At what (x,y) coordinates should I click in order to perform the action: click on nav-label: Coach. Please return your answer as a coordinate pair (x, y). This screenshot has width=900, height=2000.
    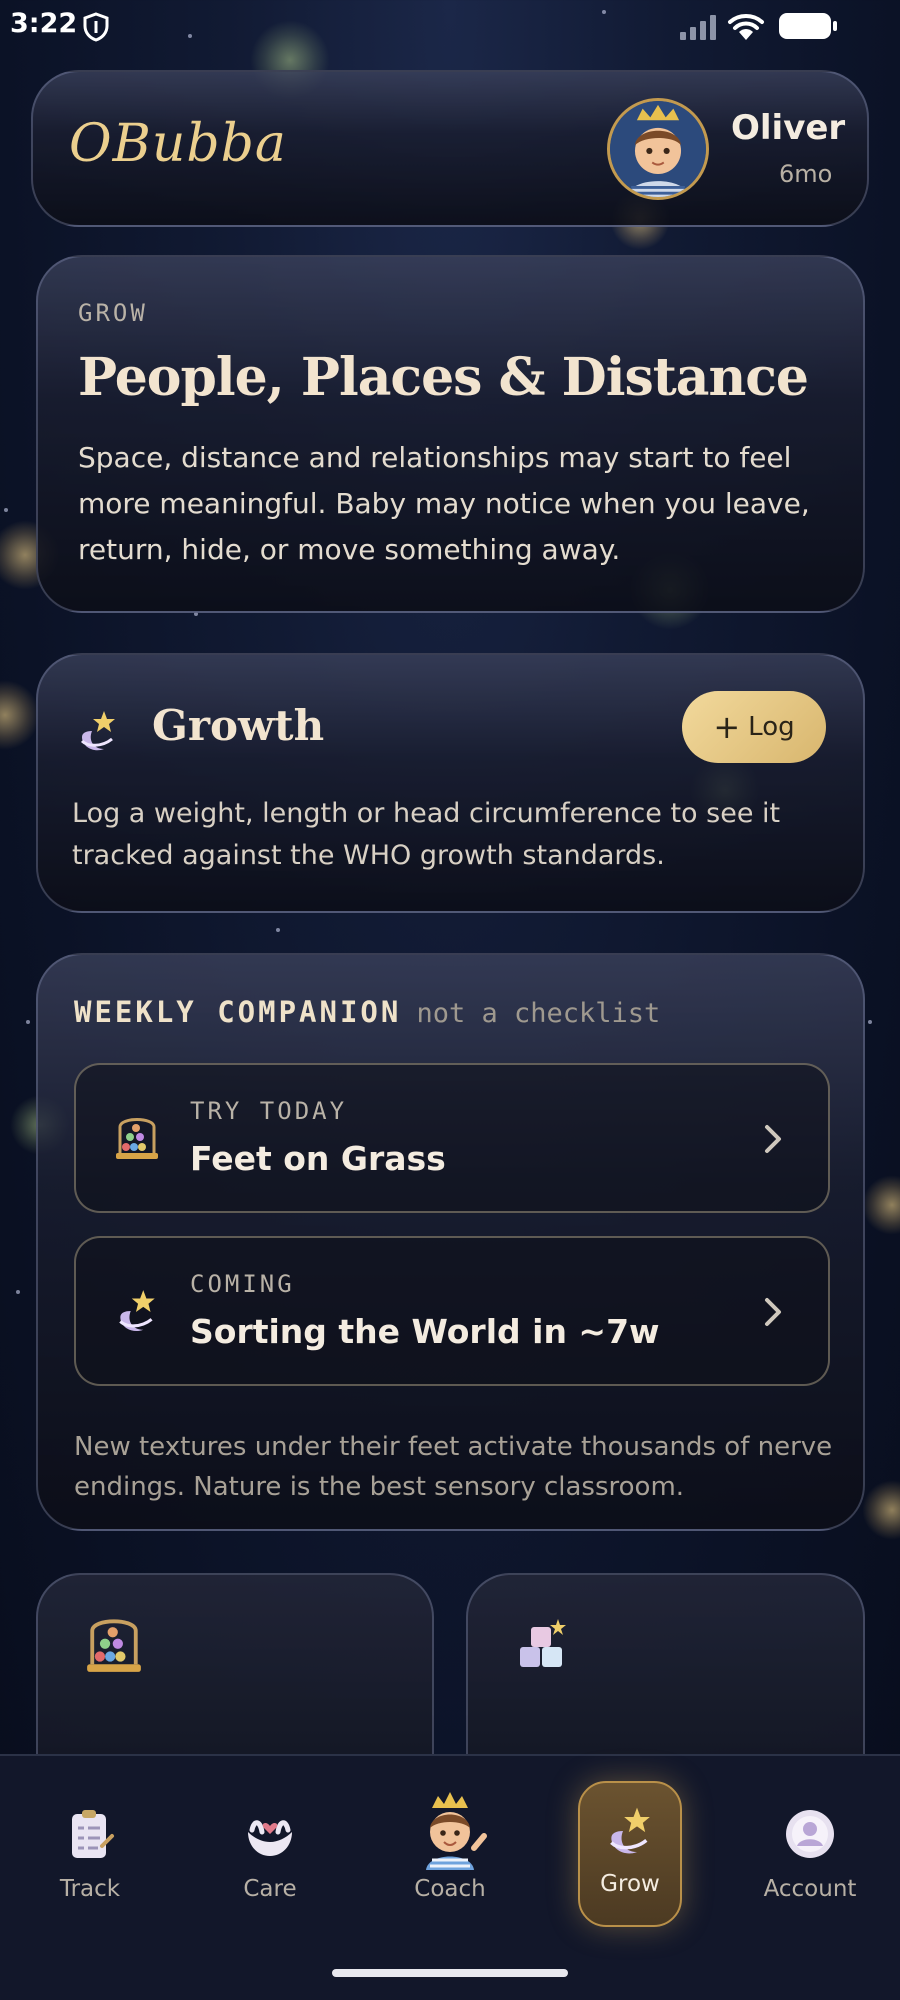
    Looking at the image, I should click on (450, 1889).